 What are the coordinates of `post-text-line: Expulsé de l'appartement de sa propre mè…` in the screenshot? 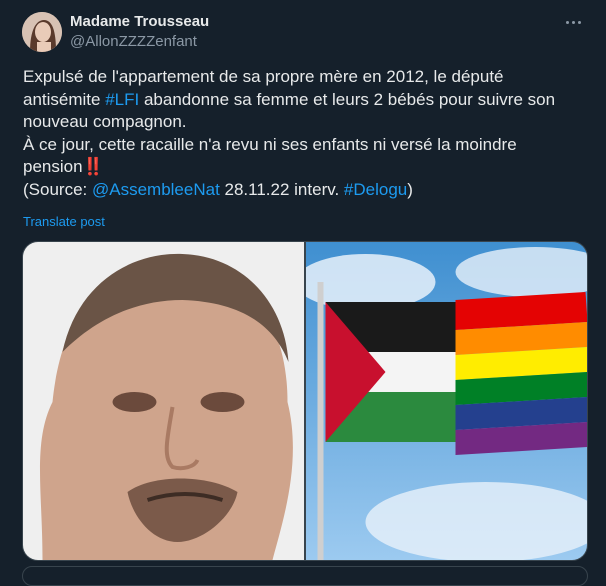 It's located at (263, 76).